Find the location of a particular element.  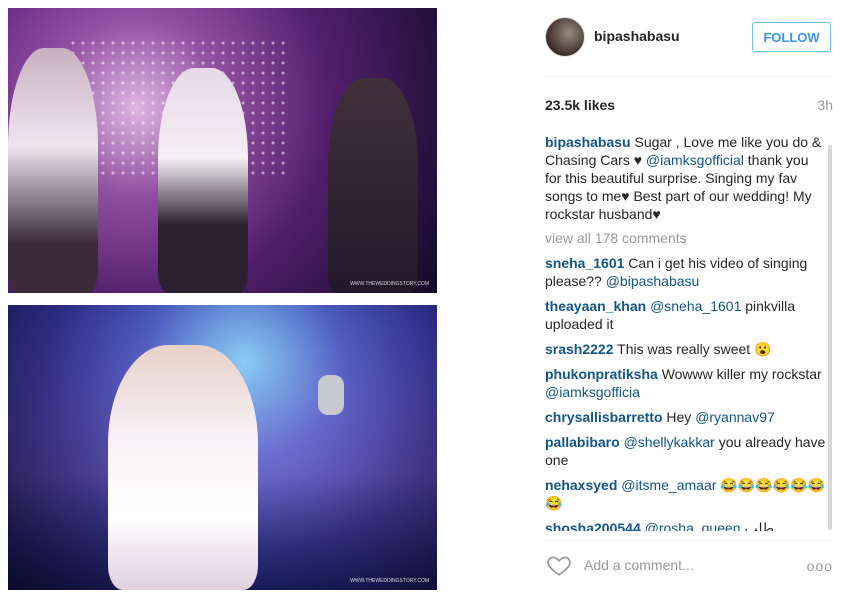

comment-text: طلب is located at coordinates (757, 525).